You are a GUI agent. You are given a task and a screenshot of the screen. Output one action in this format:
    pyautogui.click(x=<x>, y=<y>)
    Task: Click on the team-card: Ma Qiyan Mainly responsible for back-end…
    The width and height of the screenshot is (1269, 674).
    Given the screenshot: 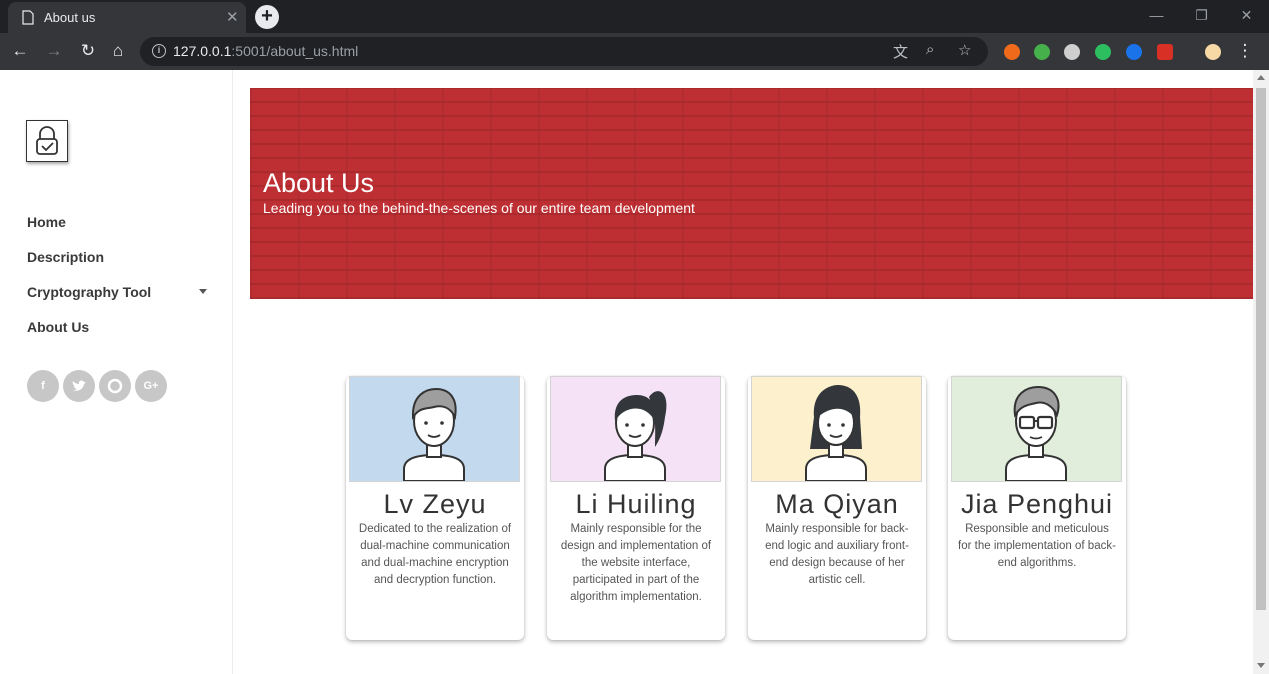 What is the action you would take?
    pyautogui.click(x=837, y=508)
    